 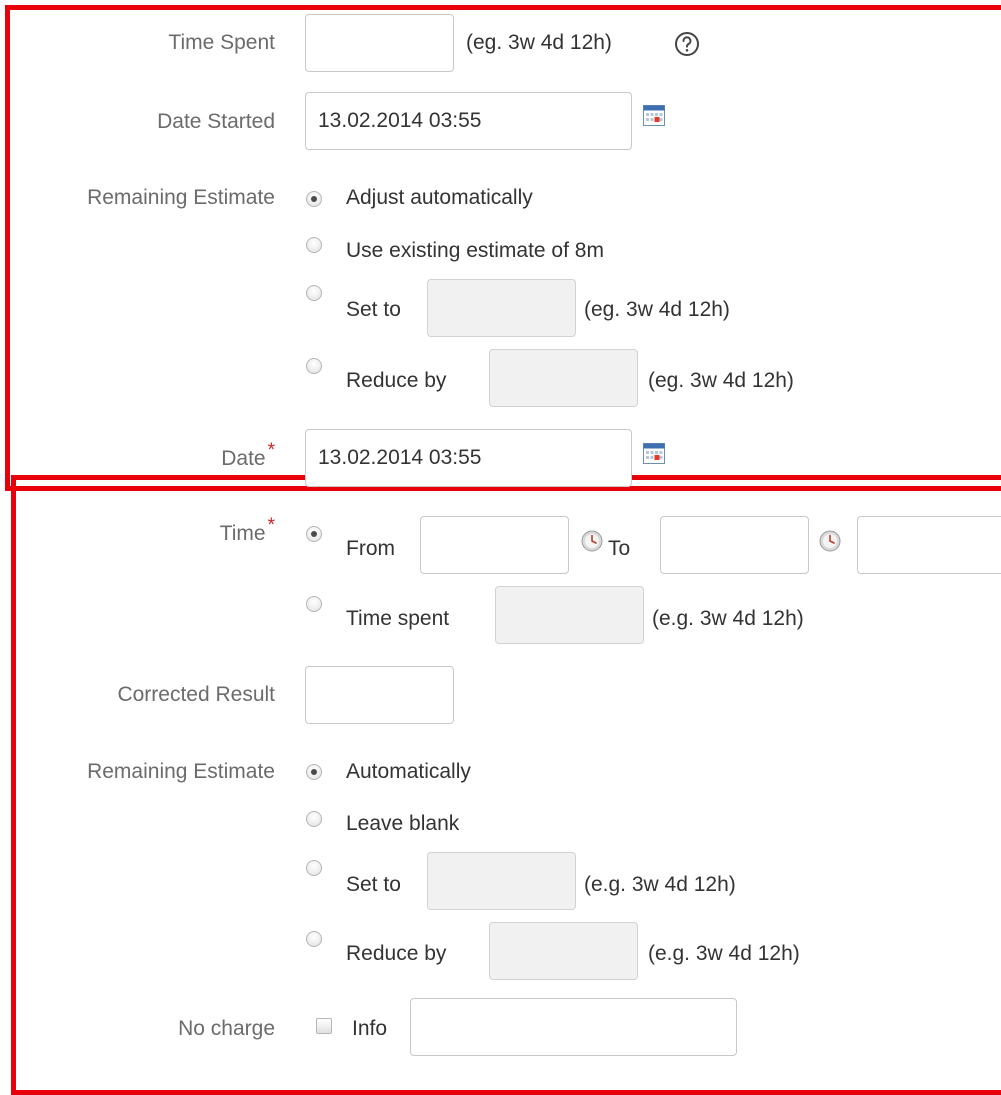 I want to click on time-from-to-radio, so click(x=314, y=534).